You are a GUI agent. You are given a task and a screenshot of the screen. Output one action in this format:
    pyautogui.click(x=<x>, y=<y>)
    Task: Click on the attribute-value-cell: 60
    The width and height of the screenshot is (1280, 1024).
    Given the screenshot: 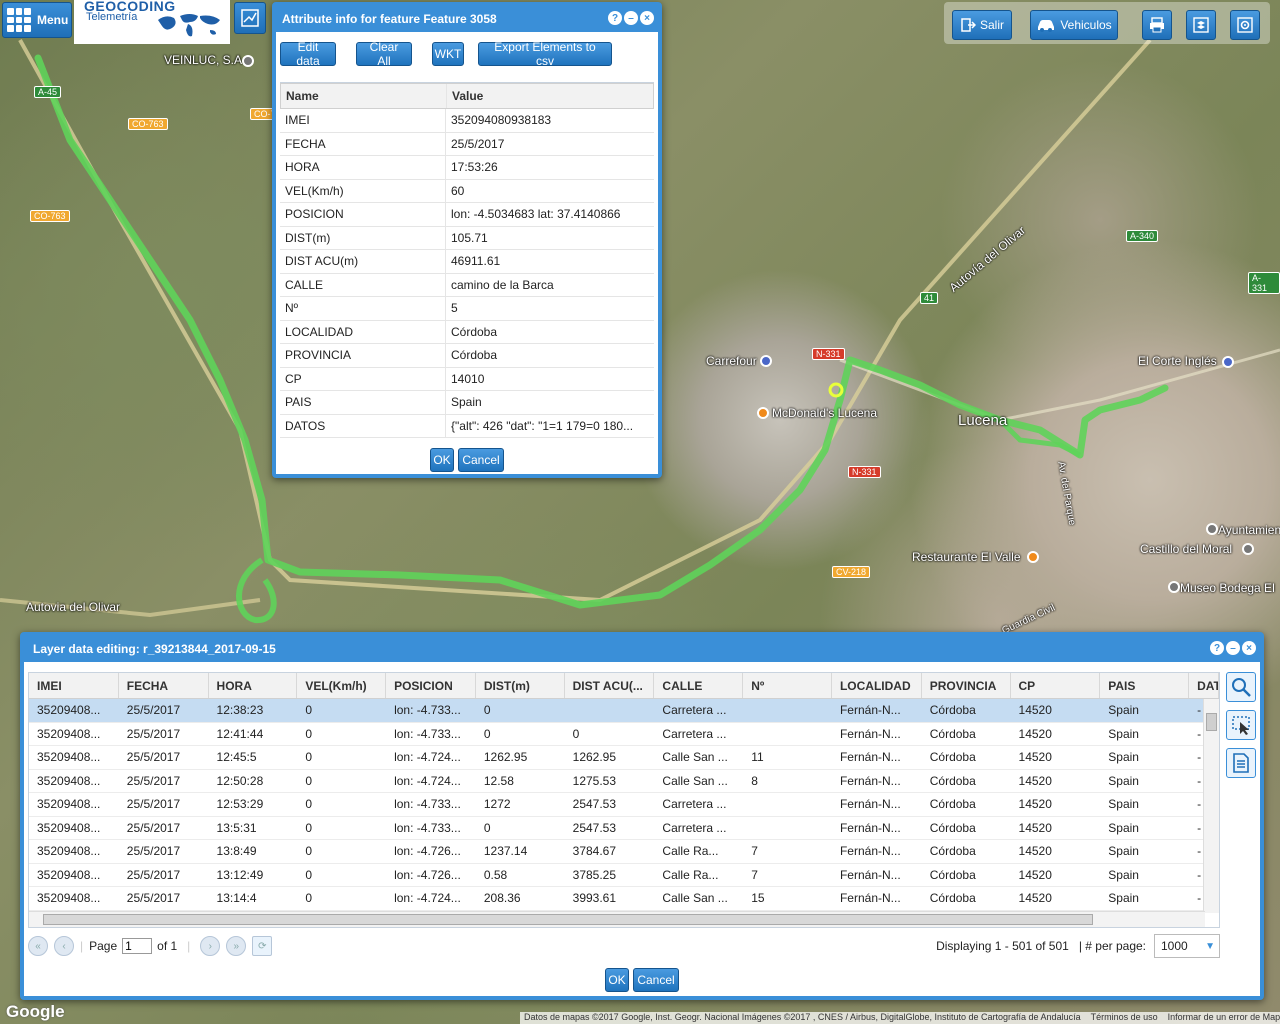 What is the action you would take?
    pyautogui.click(x=549, y=191)
    